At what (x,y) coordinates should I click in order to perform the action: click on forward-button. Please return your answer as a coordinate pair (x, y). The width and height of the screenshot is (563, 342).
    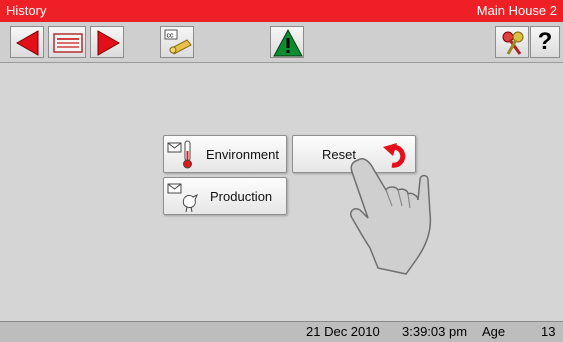
    Looking at the image, I should click on (107, 42).